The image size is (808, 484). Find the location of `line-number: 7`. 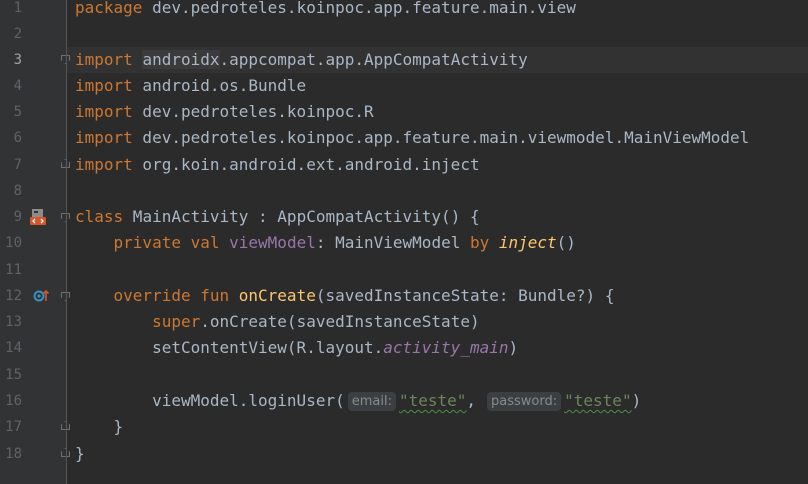

line-number: 7 is located at coordinates (17, 165).